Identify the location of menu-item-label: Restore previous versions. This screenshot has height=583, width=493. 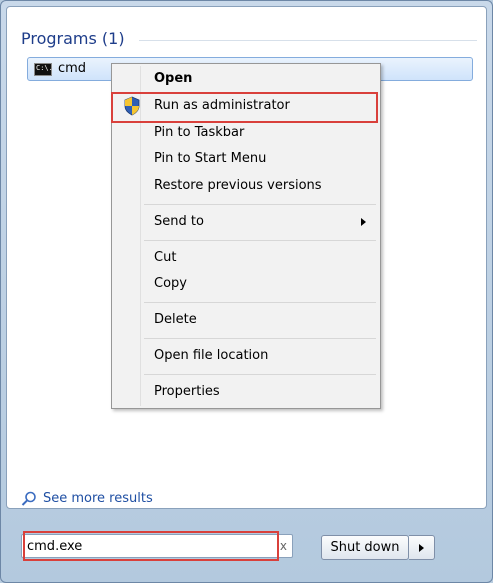
(238, 185).